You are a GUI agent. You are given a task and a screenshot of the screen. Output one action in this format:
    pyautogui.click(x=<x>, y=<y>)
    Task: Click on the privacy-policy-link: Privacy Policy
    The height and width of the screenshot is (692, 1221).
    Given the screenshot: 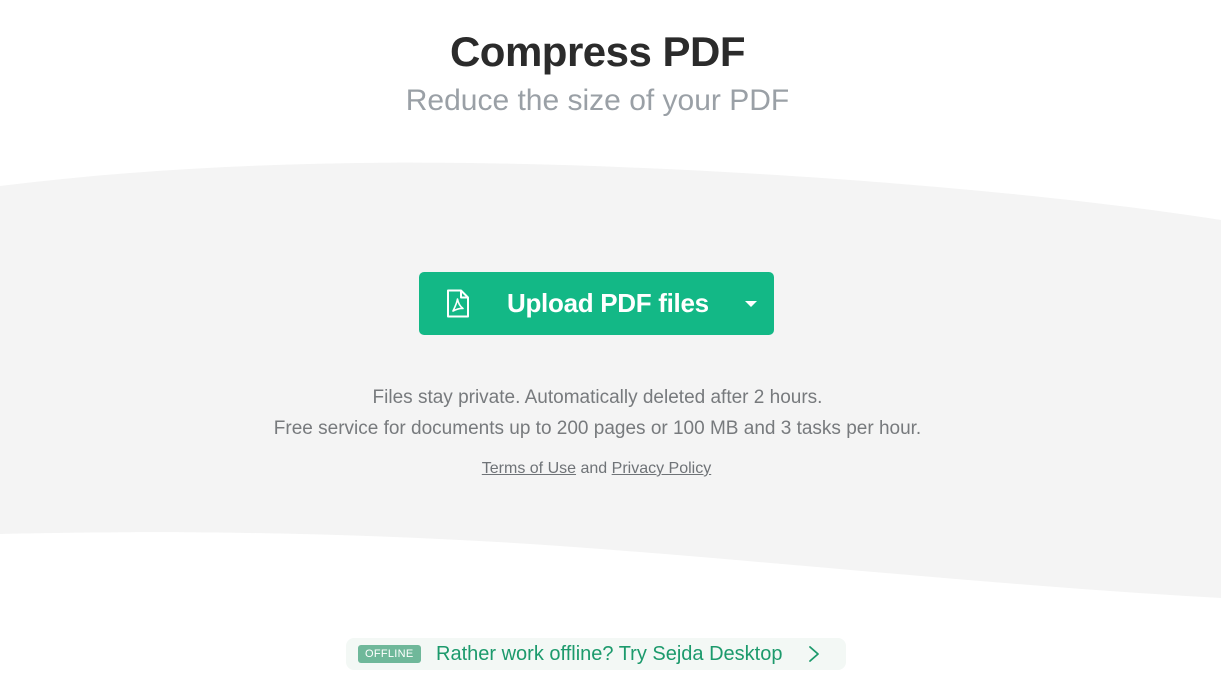 What is the action you would take?
    pyautogui.click(x=662, y=468)
    